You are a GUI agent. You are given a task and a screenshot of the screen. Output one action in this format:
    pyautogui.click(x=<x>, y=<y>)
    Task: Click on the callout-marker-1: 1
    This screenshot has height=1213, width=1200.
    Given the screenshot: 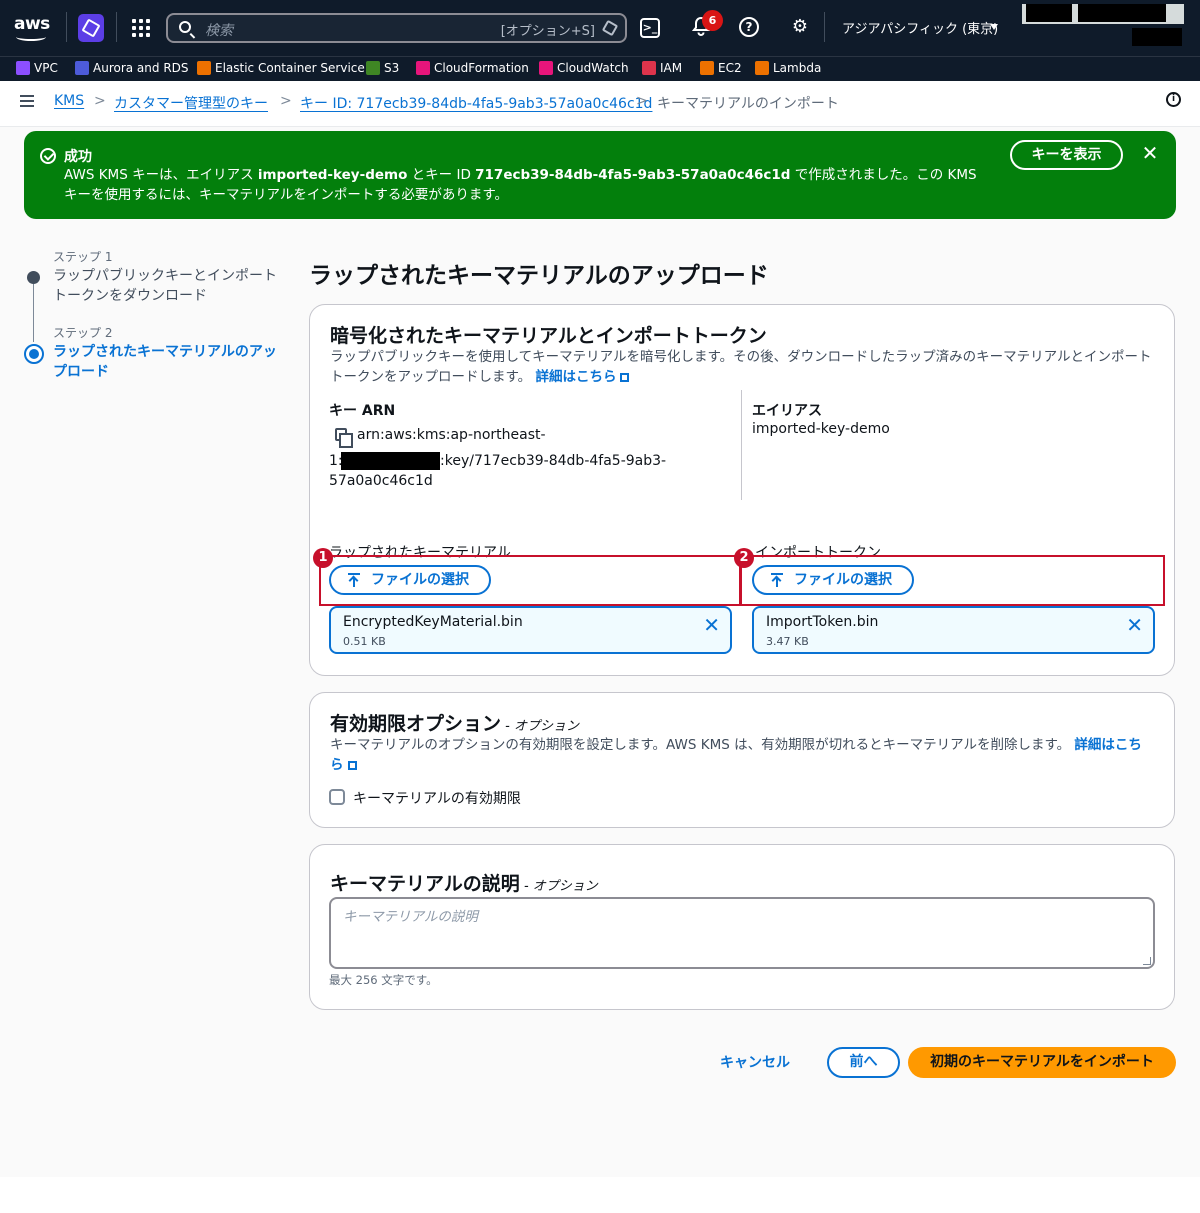 What is the action you would take?
    pyautogui.click(x=323, y=558)
    